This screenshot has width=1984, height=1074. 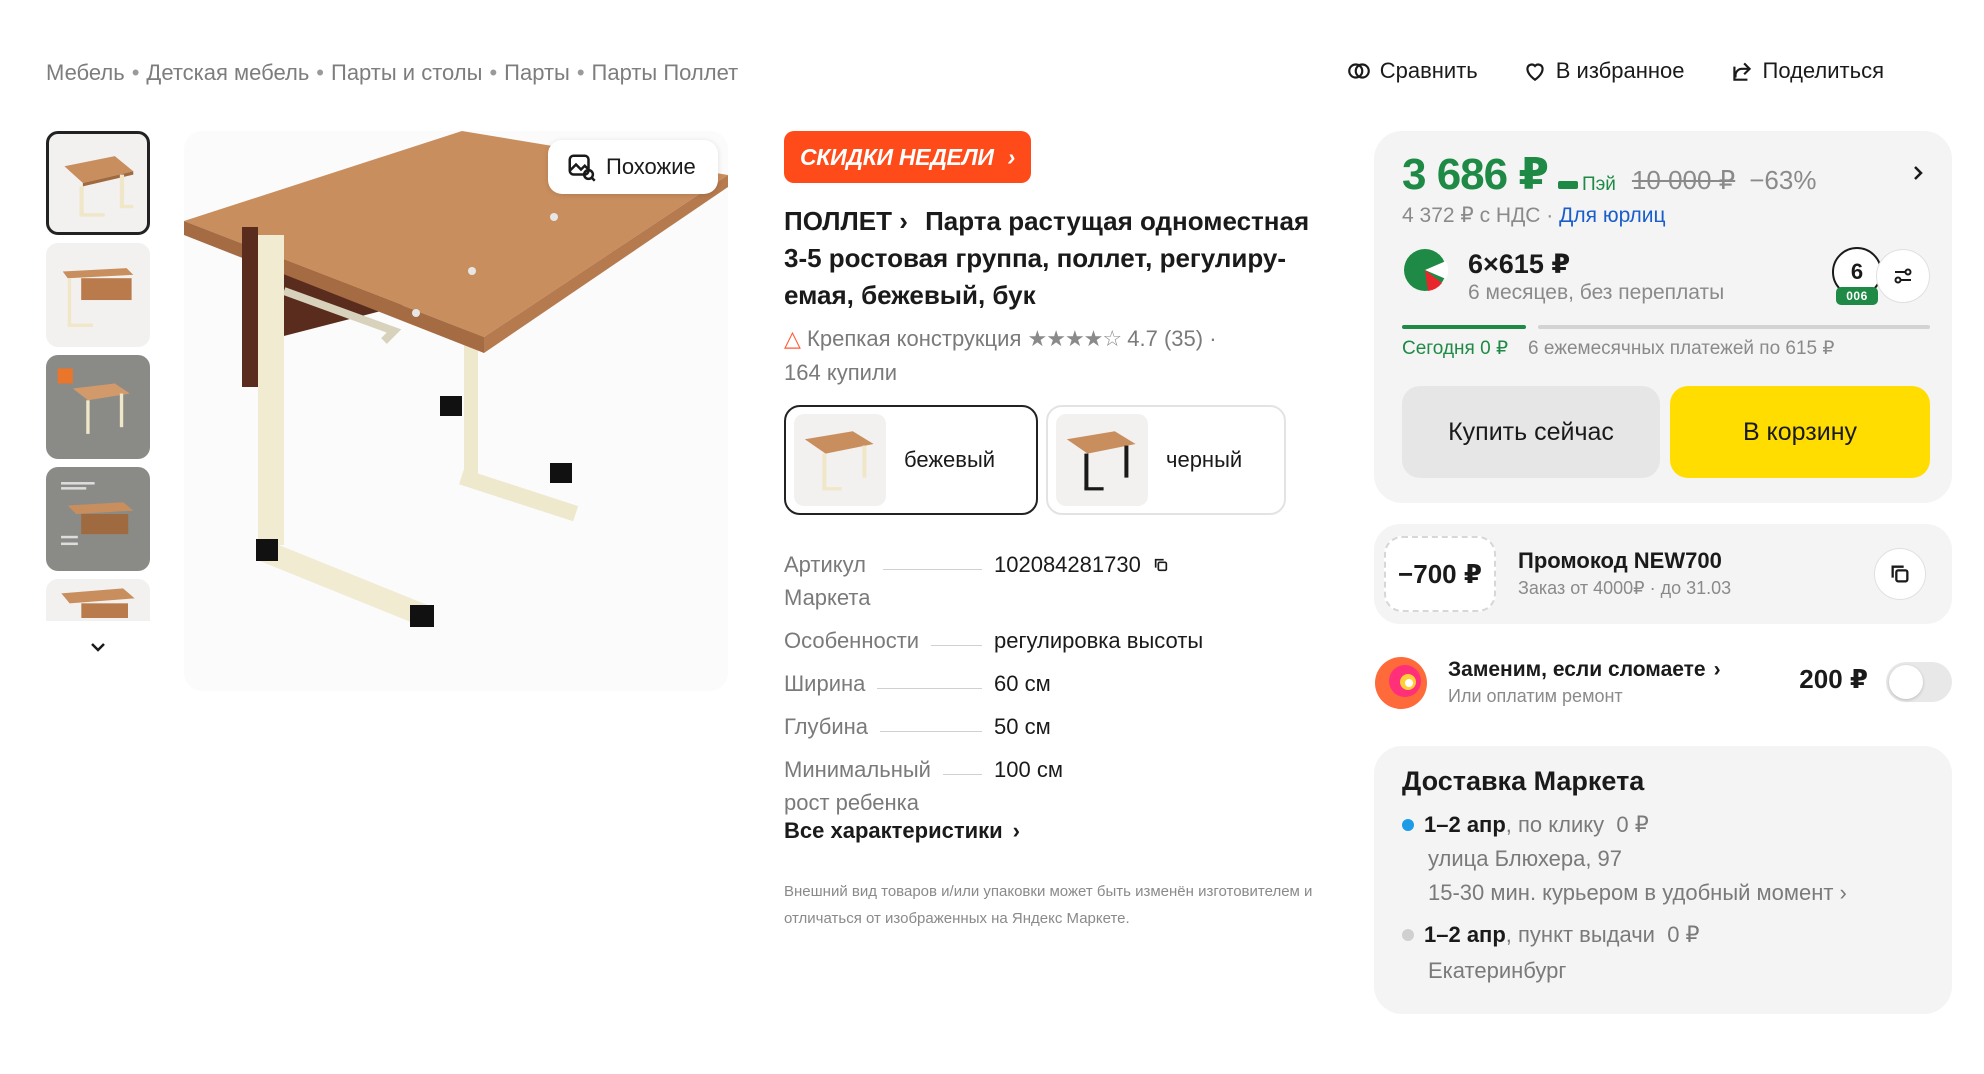 What do you see at coordinates (1183, 338) in the screenshot?
I see `reviews-count: (35)` at bounding box center [1183, 338].